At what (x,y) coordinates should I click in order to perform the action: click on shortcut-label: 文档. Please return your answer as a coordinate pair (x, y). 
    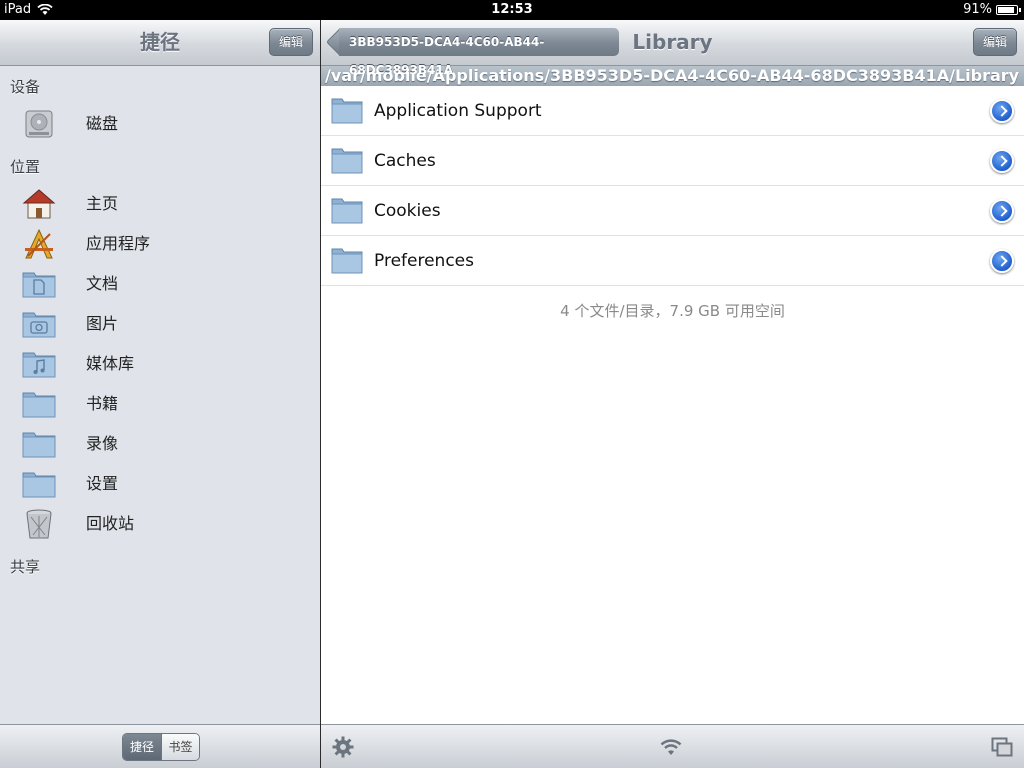
    Looking at the image, I should click on (102, 283).